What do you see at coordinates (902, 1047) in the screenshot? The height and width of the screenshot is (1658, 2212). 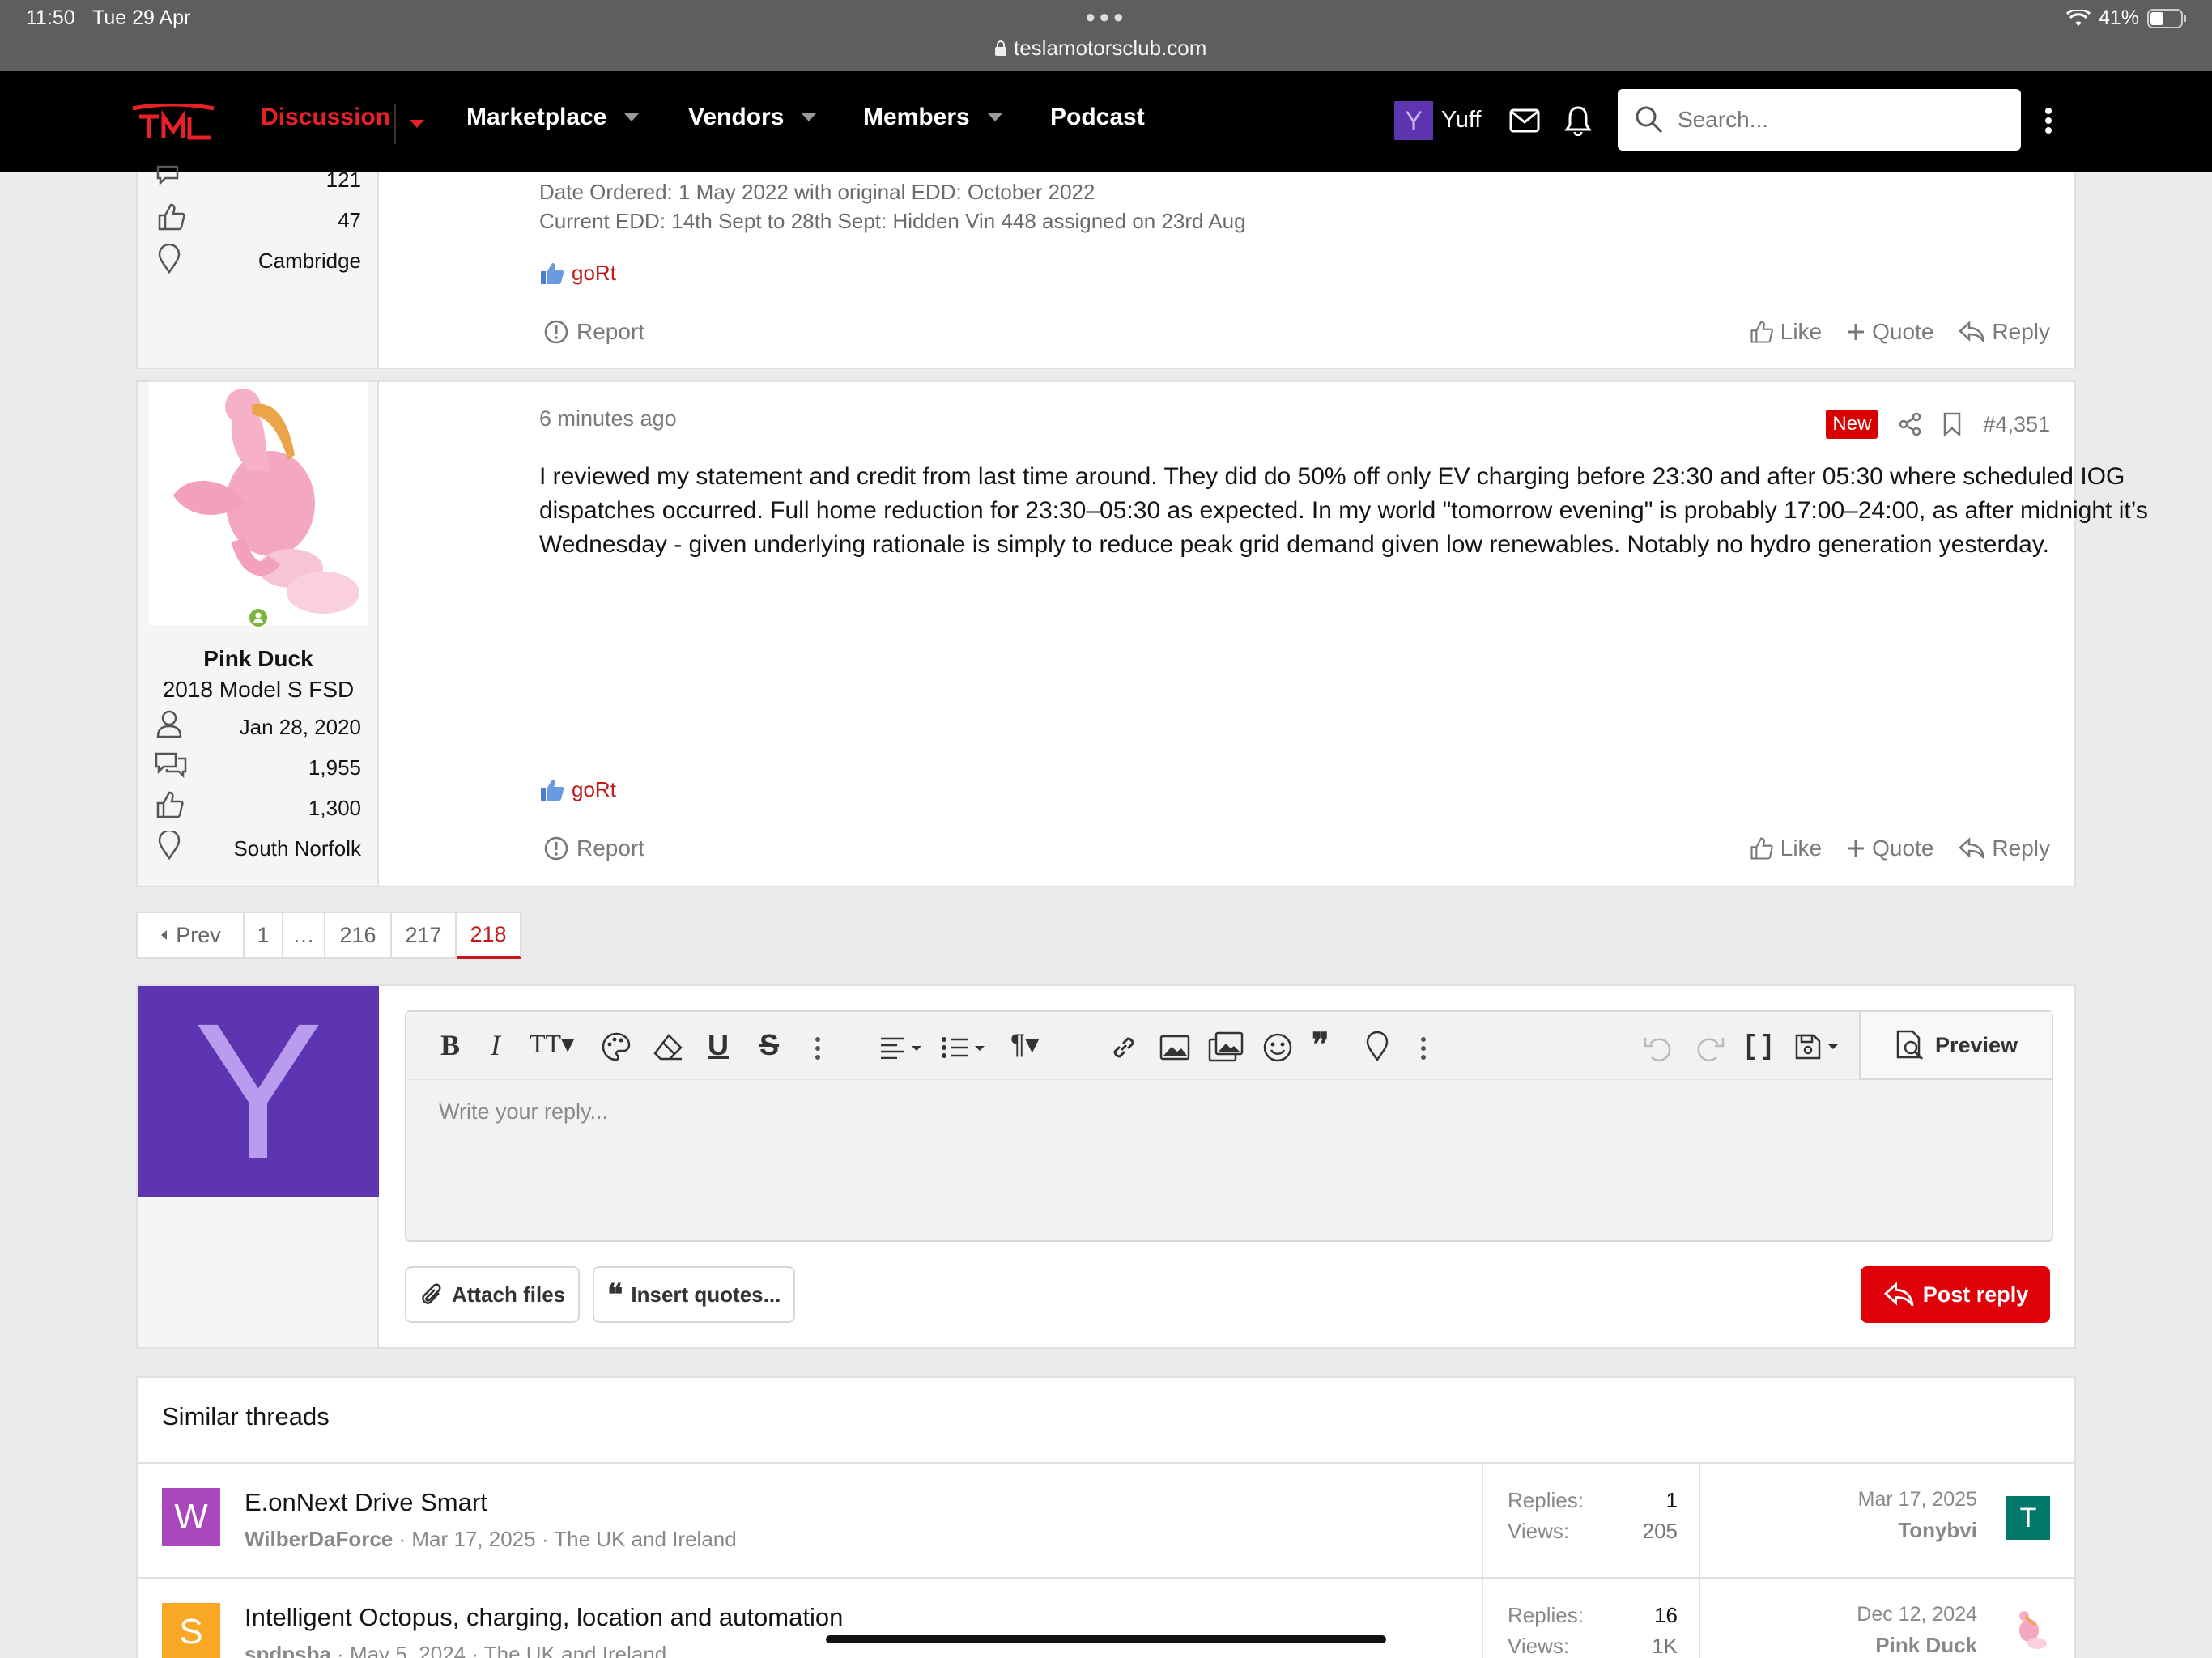 I see `align-icon` at bounding box center [902, 1047].